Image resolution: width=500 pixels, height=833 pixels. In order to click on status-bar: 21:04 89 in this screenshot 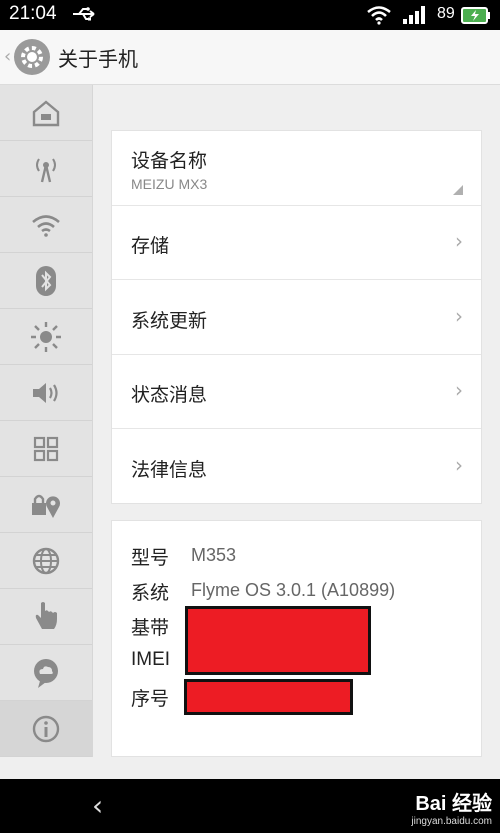, I will do `click(250, 15)`.